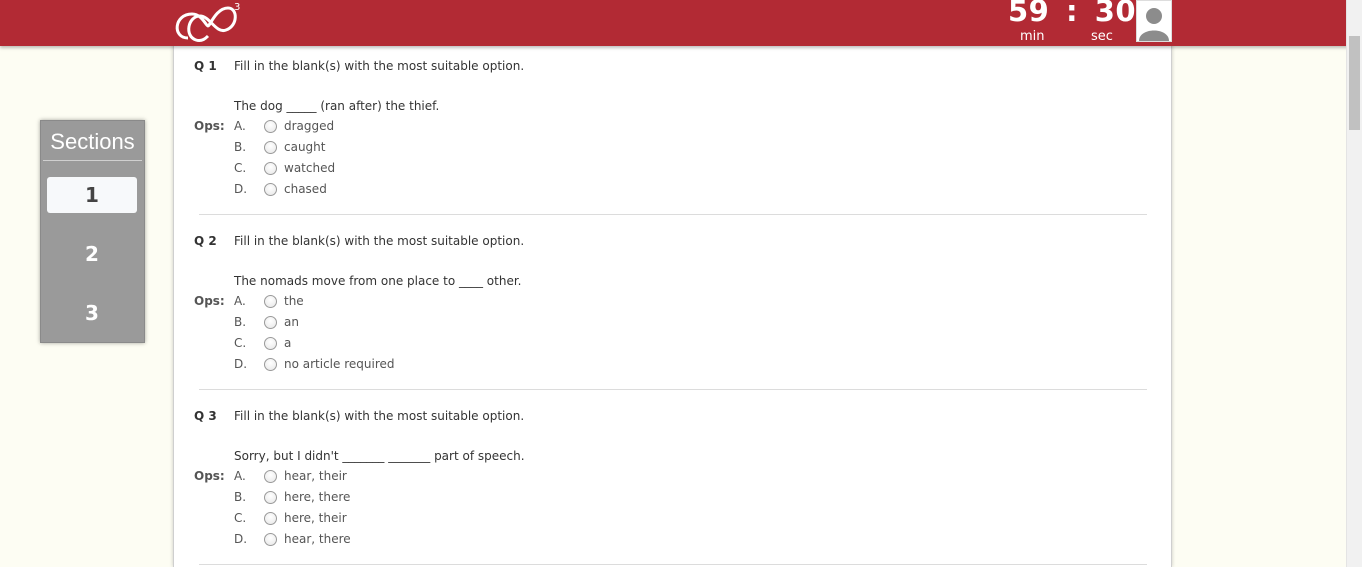 The height and width of the screenshot is (567, 1362). Describe the element at coordinates (434, 367) in the screenshot. I see `option-d: D. no article required` at that location.